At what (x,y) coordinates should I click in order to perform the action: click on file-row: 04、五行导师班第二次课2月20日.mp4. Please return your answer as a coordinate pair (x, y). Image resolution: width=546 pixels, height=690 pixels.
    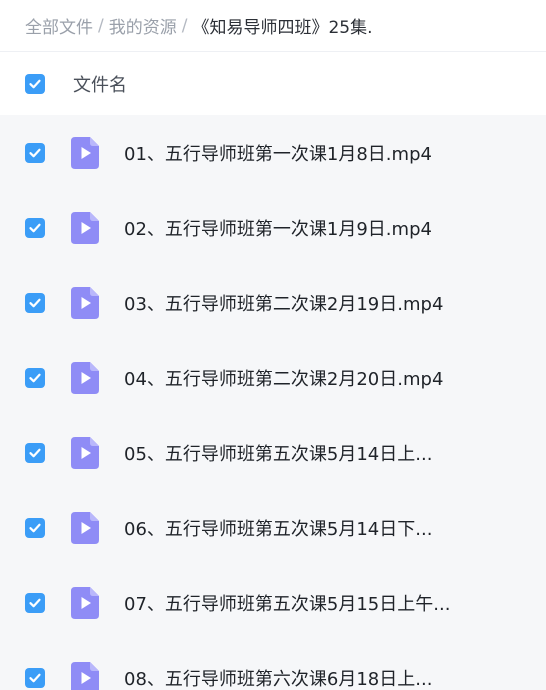
    Looking at the image, I should click on (273, 377).